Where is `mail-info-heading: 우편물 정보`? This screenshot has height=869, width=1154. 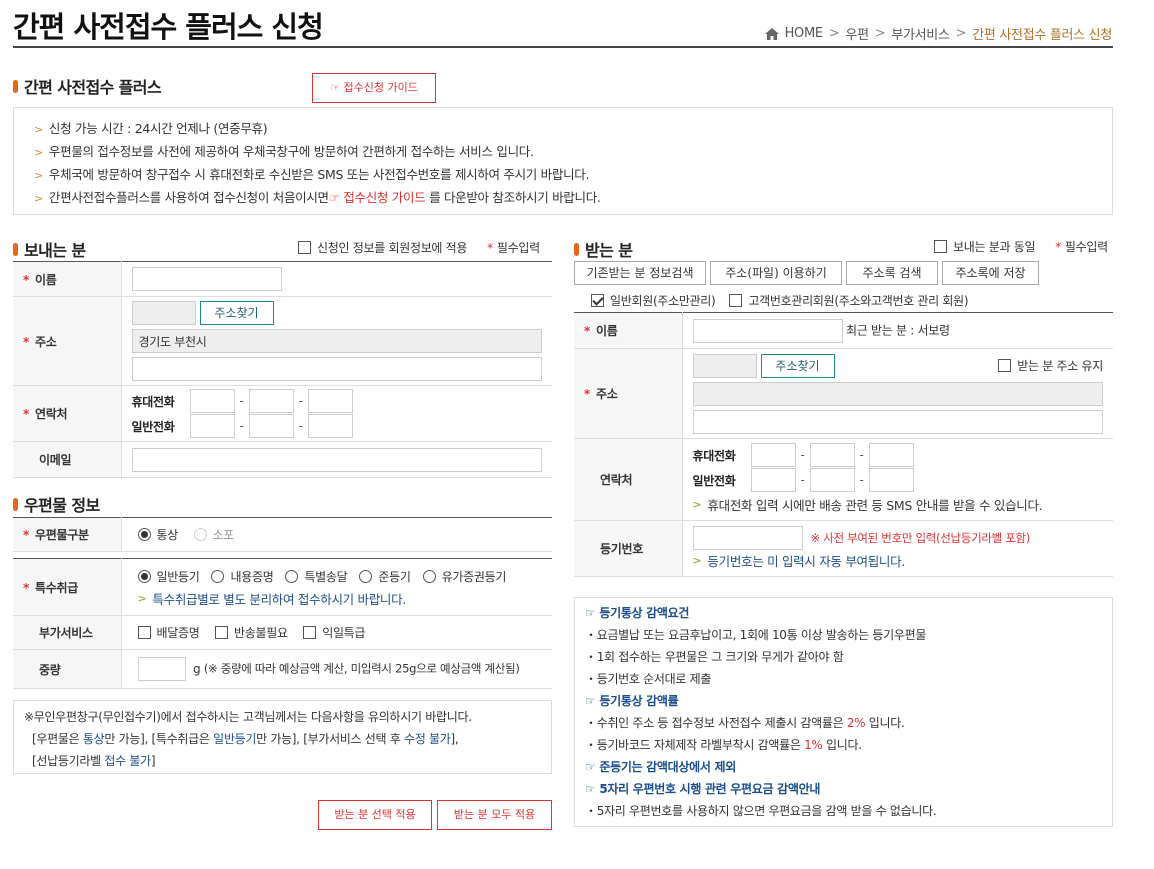 mail-info-heading: 우편물 정보 is located at coordinates (56, 504).